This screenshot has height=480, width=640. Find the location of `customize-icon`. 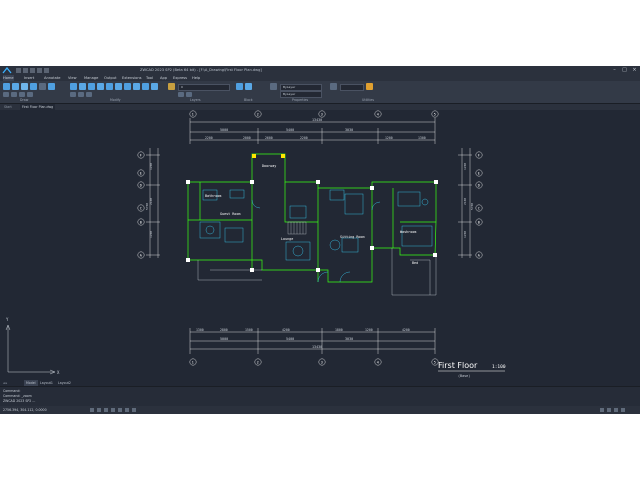

customize-icon is located at coordinates (623, 410).